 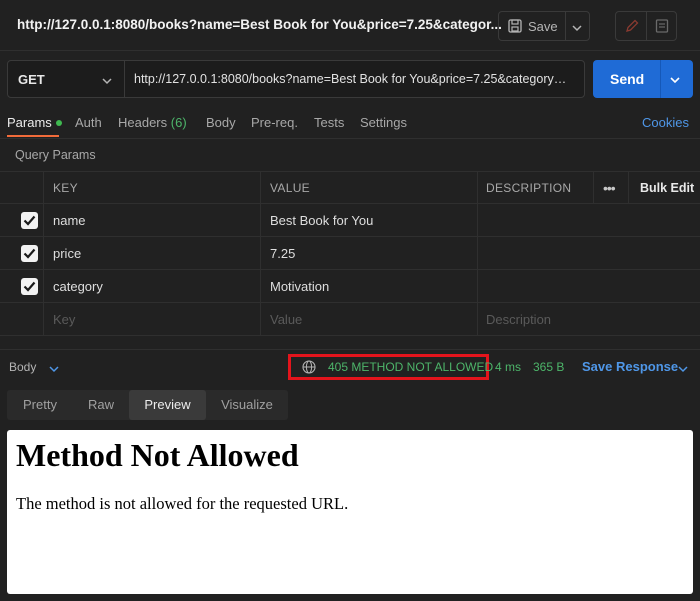 I want to click on globe-icon, so click(x=309, y=368).